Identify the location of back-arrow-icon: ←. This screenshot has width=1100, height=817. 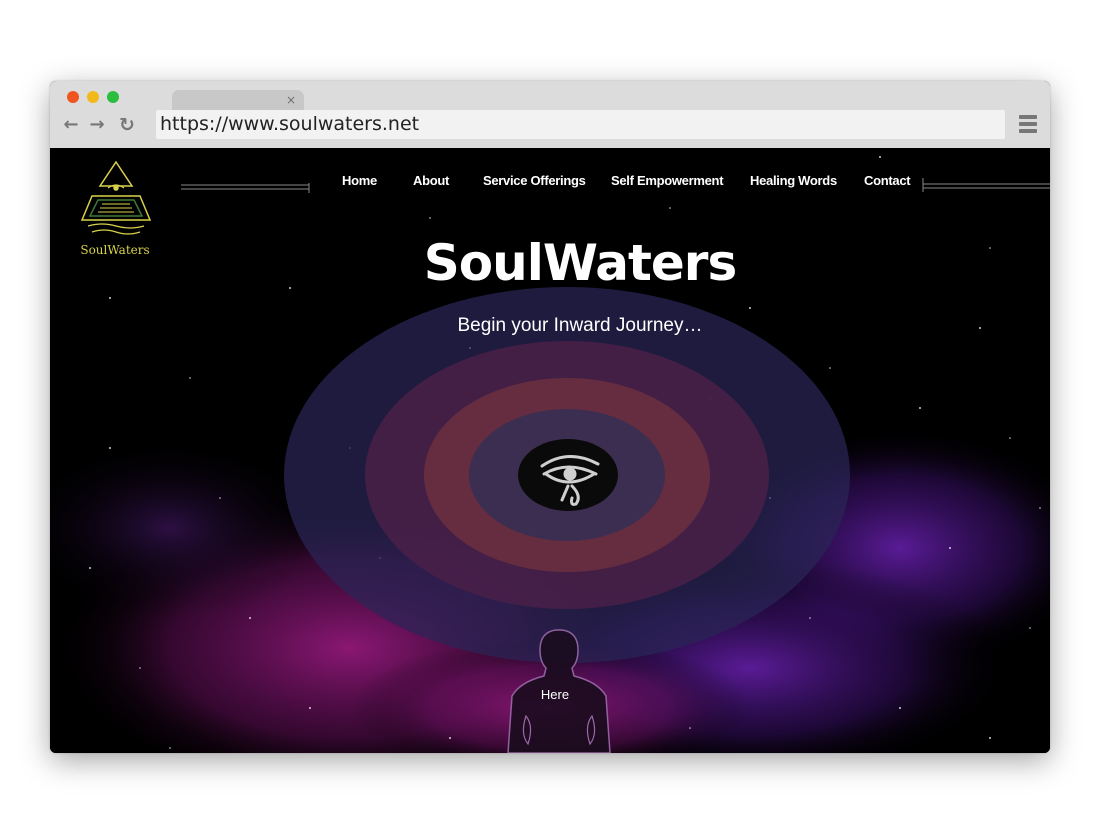
(71, 125).